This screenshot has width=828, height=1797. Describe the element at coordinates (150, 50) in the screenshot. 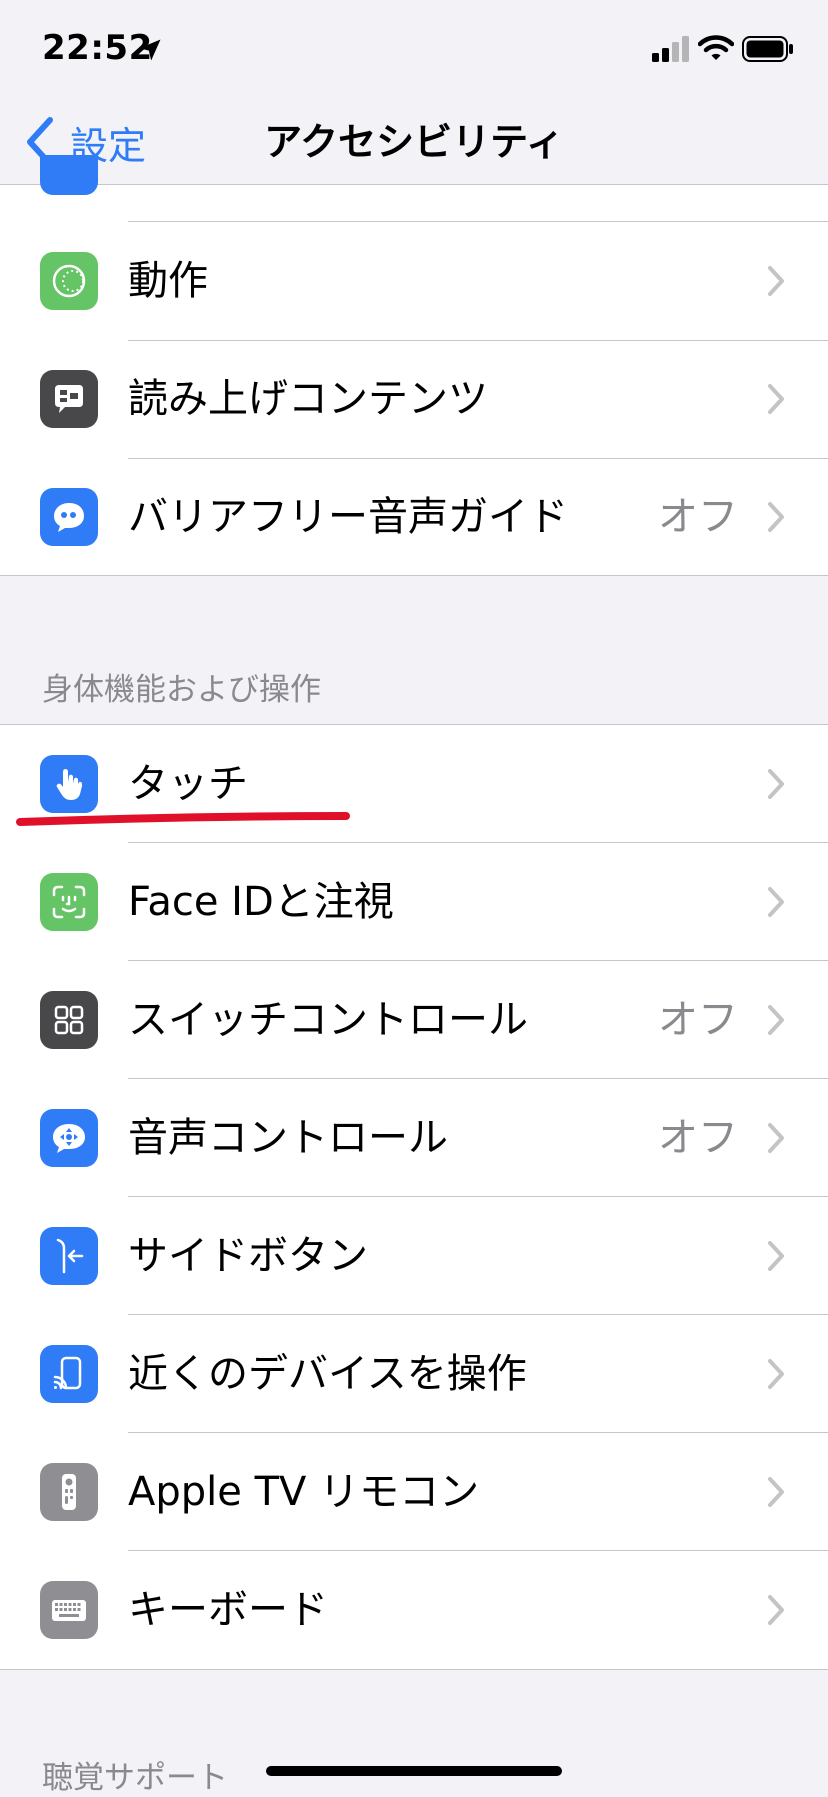

I see `location-arrow-icon` at that location.